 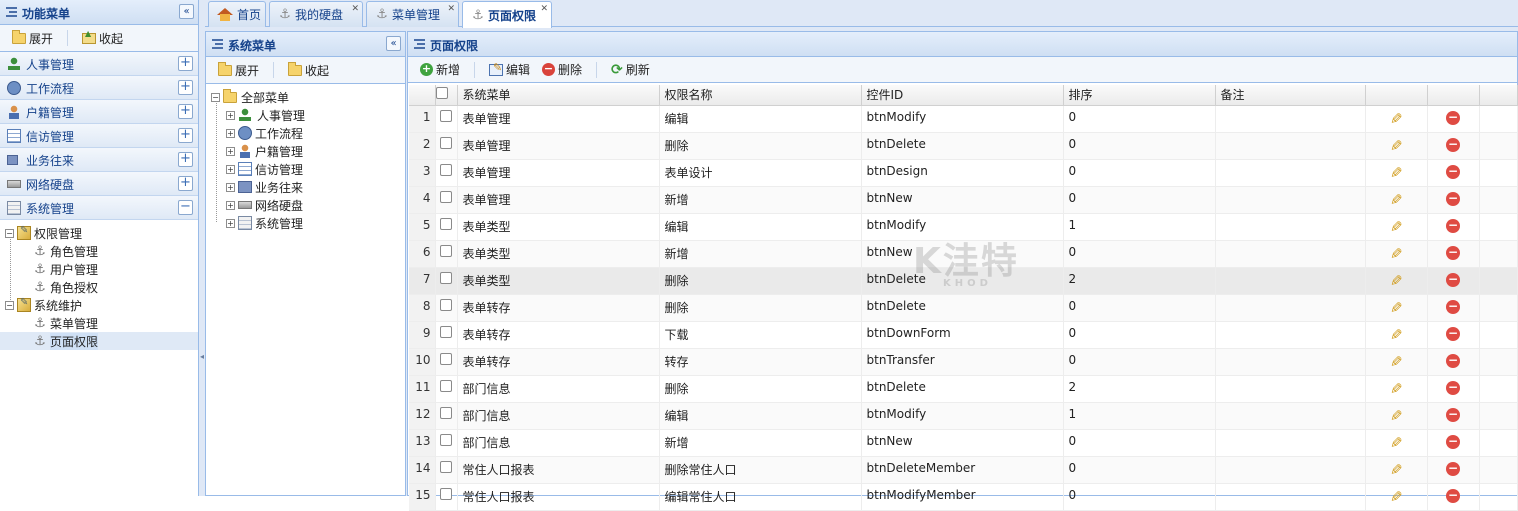 I want to click on expand-all-button: 展开, so click(x=238, y=70).